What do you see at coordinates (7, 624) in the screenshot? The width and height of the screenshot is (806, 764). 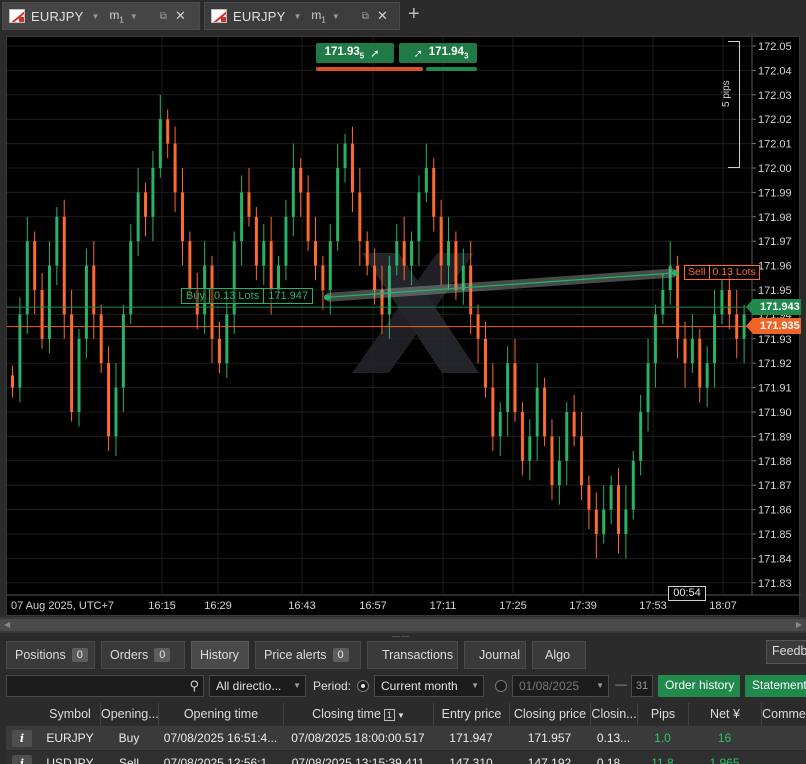 I see `scroll-left-icon: ◀` at bounding box center [7, 624].